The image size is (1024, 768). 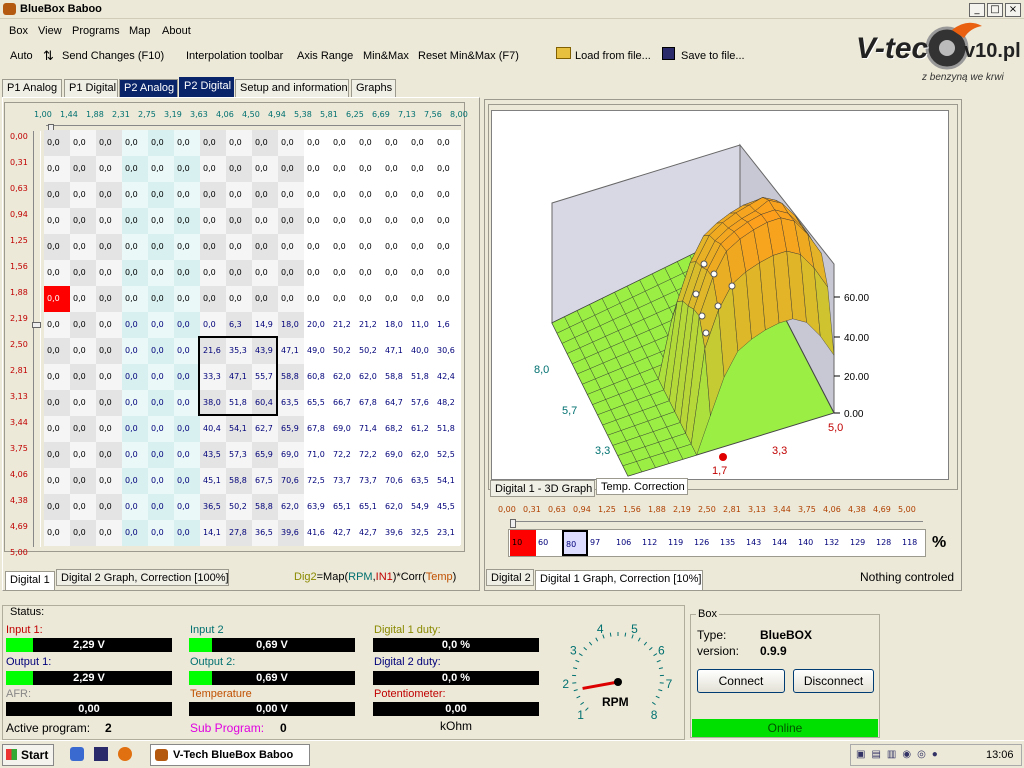 What do you see at coordinates (30, 580) in the screenshot?
I see `tab-digital1: Digital 1` at bounding box center [30, 580].